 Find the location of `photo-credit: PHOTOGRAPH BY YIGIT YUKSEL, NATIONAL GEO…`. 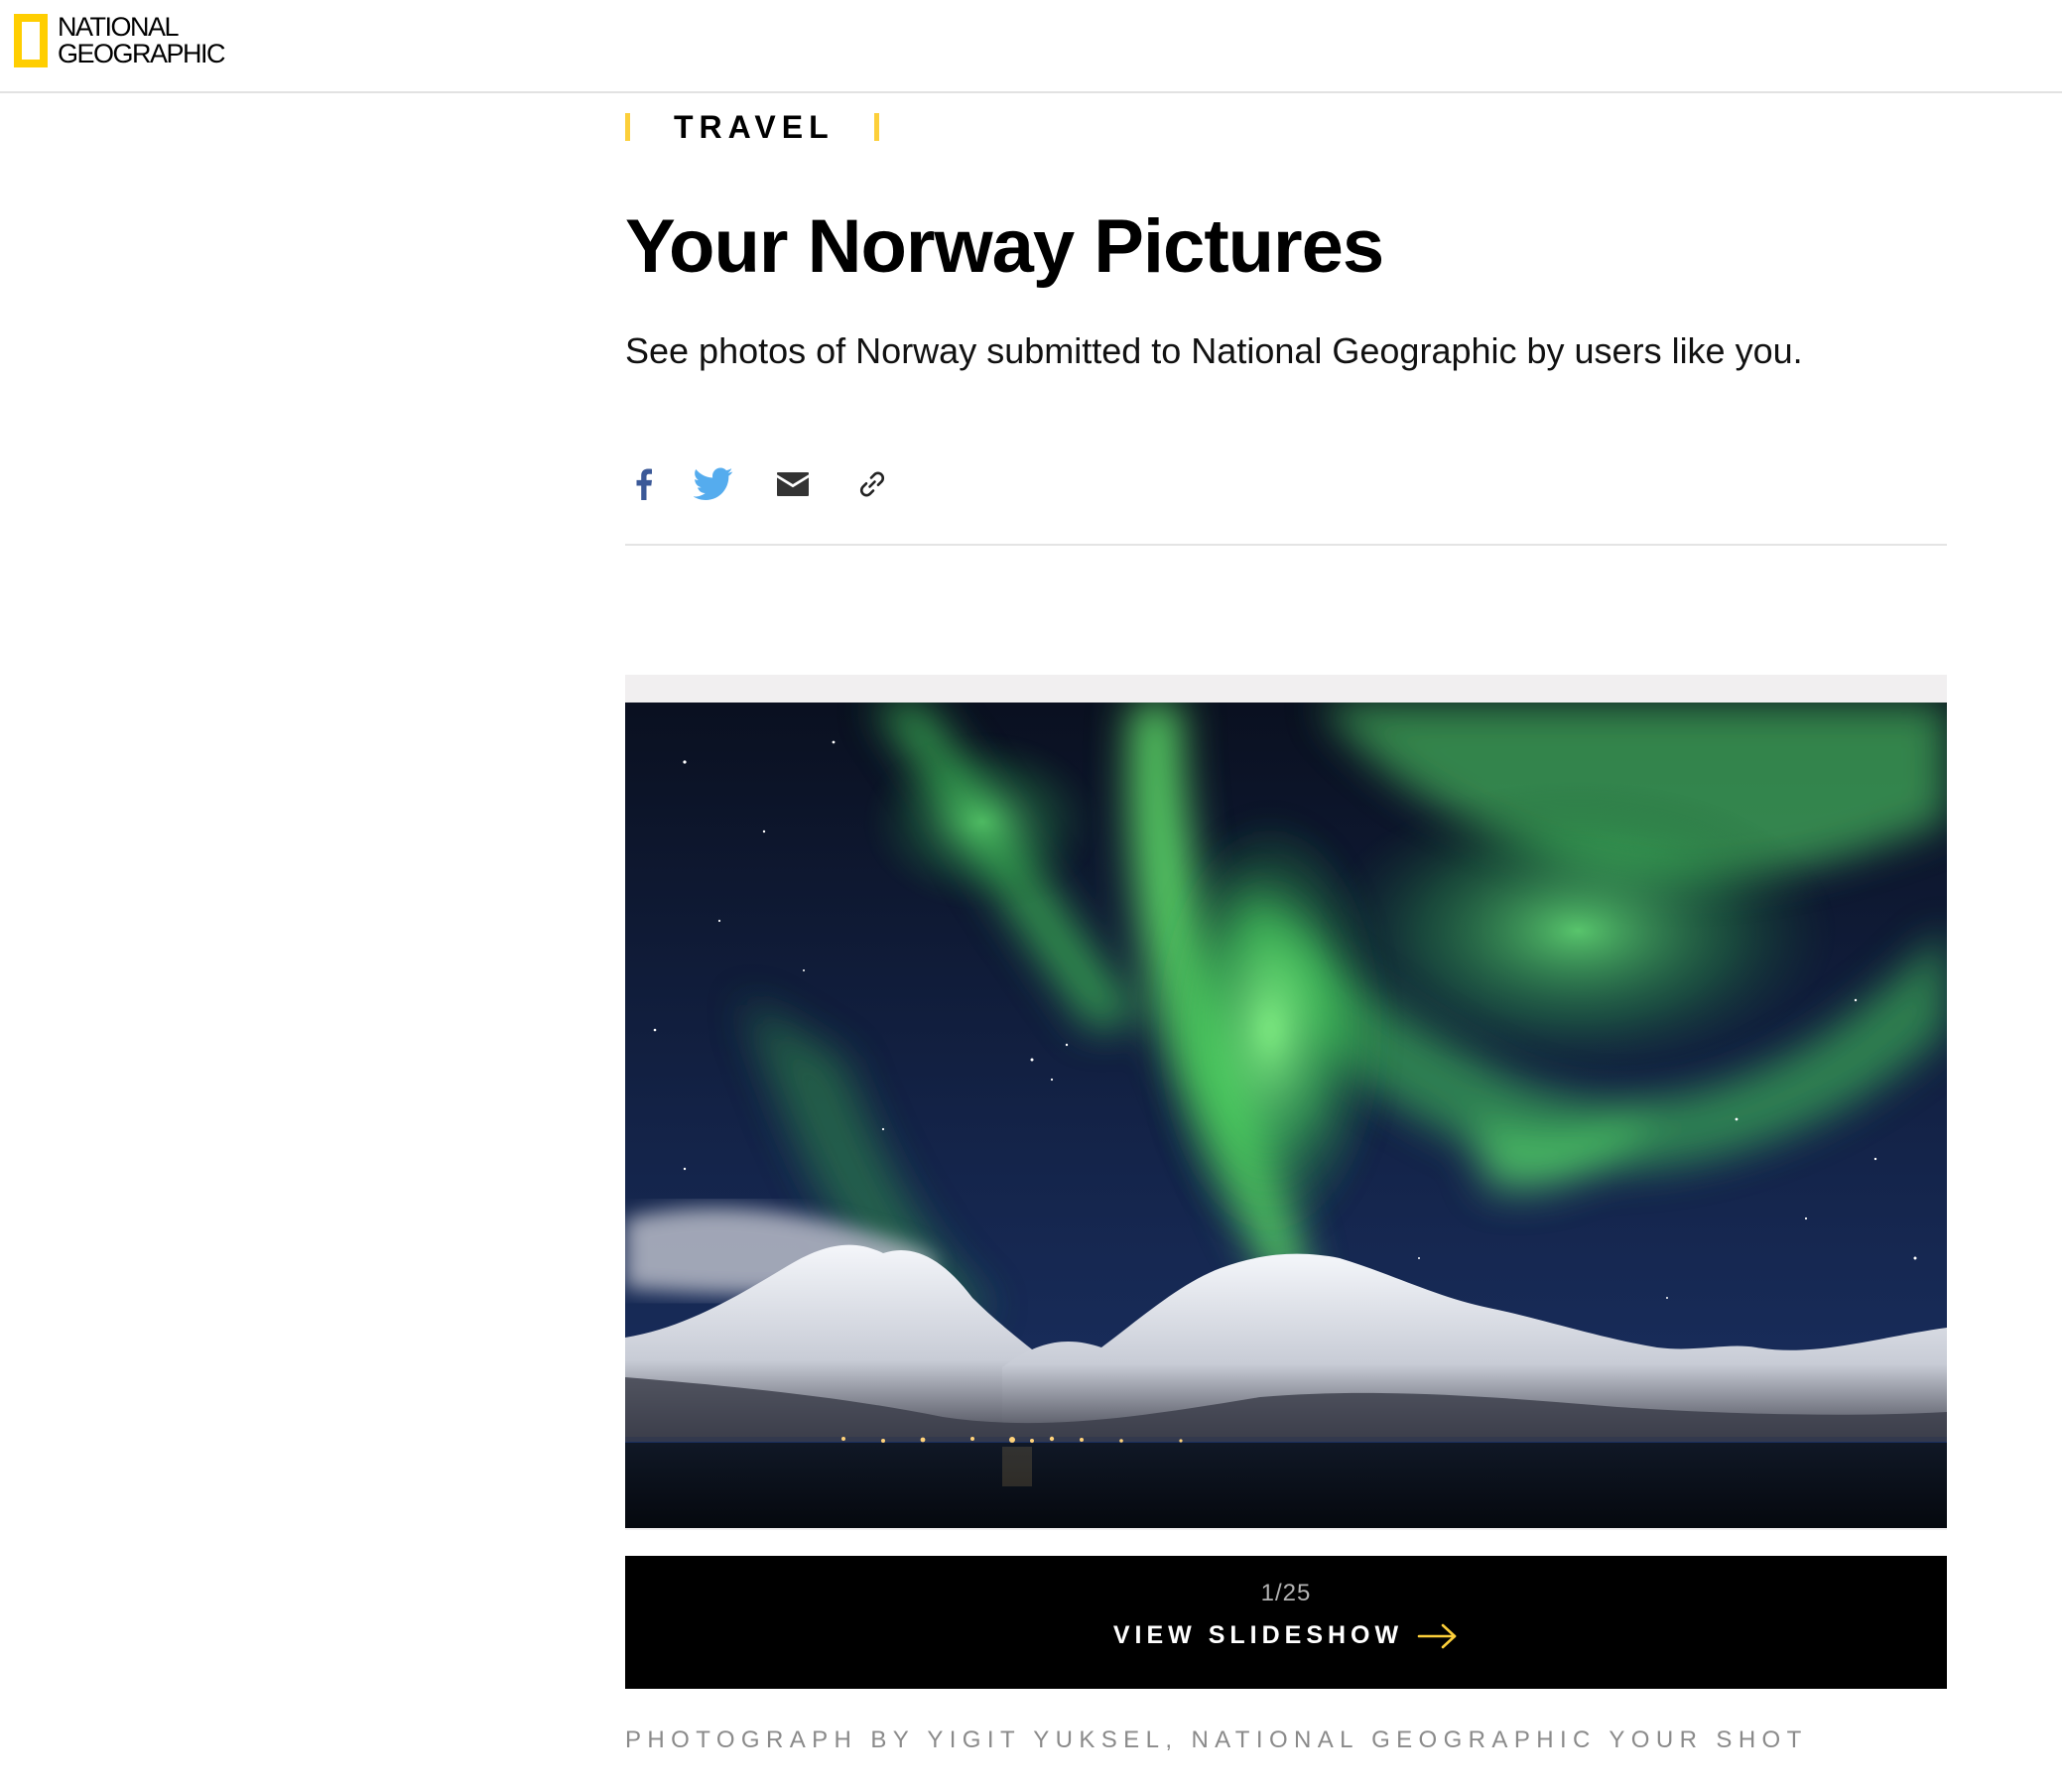

photo-credit: PHOTOGRAPH BY YIGIT YUKSEL, NATIONAL GEO… is located at coordinates (1216, 1740).